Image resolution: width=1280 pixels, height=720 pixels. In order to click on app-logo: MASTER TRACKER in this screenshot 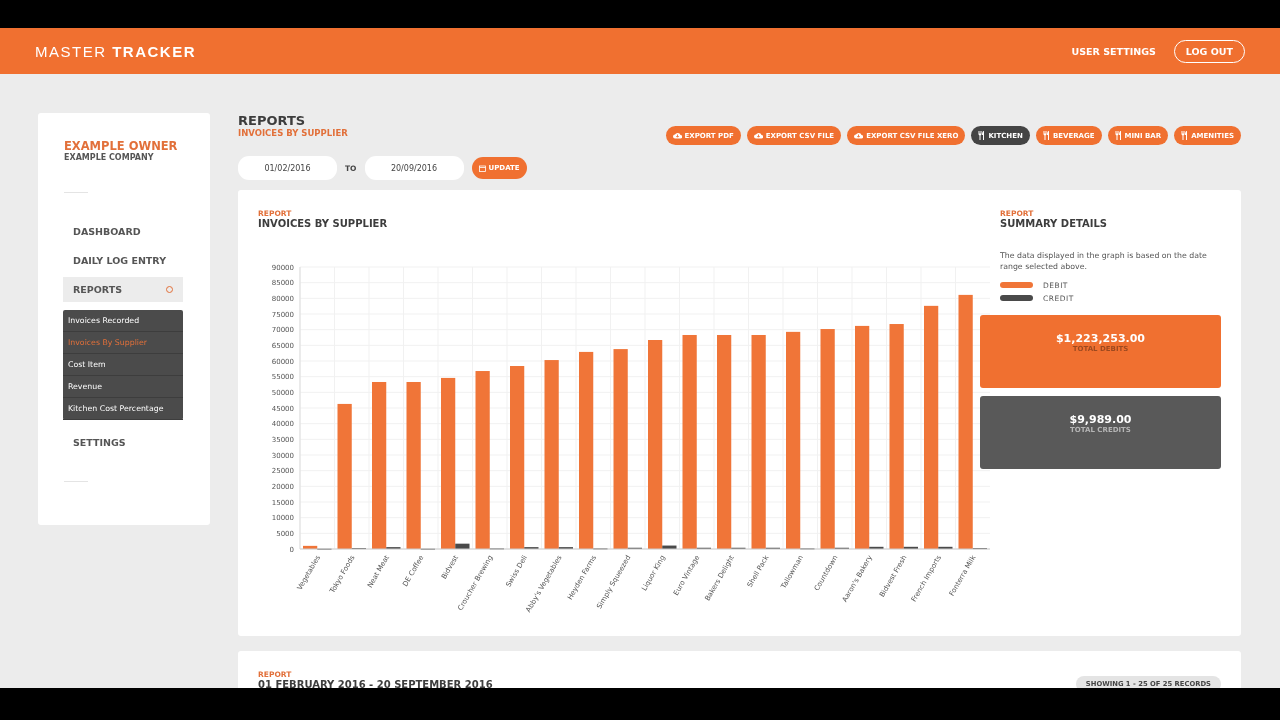, I will do `click(116, 51)`.